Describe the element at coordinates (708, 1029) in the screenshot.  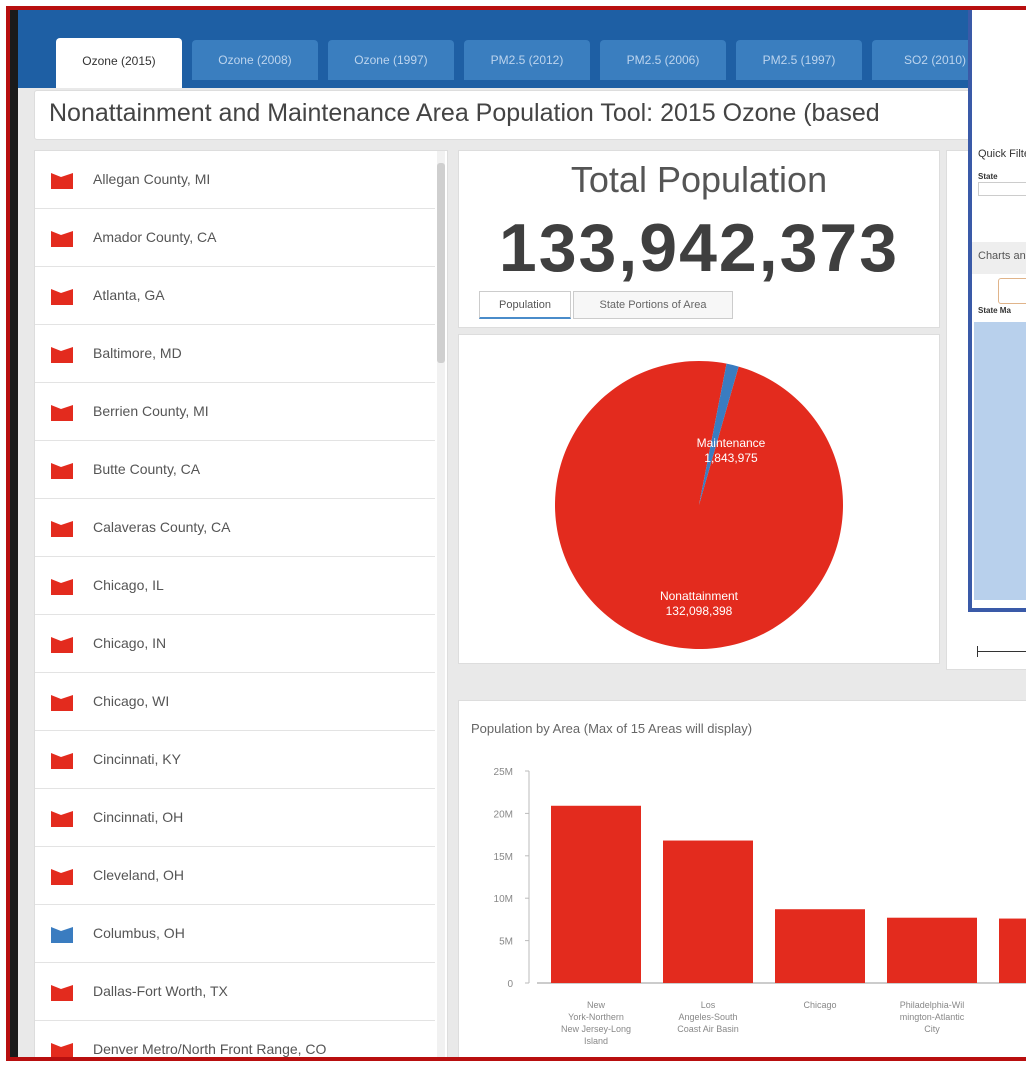
I see `x-tick-label: Coast Air Basin` at that location.